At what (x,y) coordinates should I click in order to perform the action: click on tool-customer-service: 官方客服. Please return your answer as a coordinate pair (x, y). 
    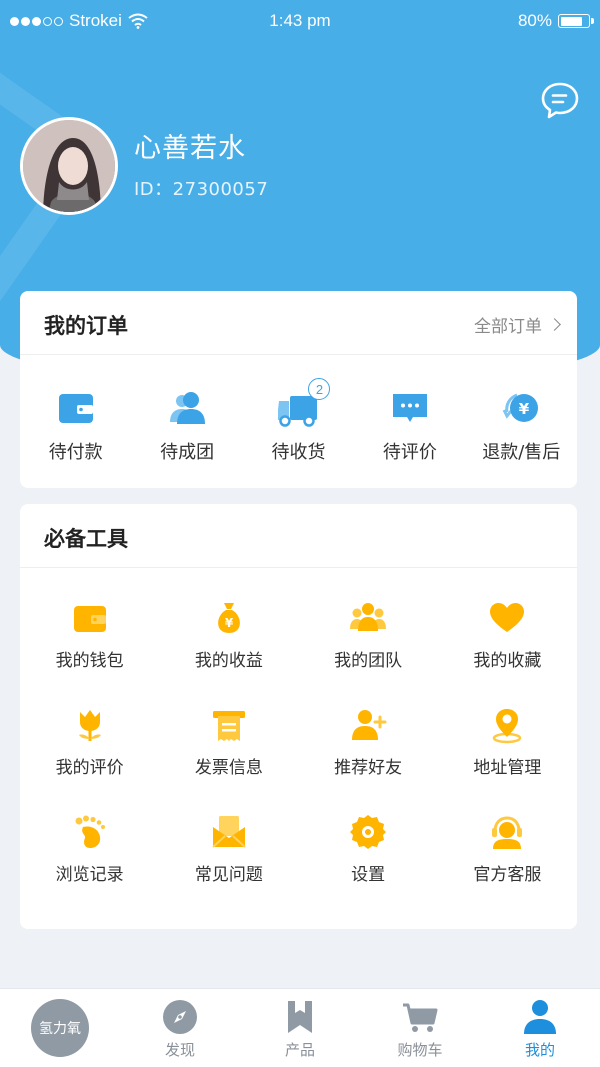
    Looking at the image, I should click on (507, 866).